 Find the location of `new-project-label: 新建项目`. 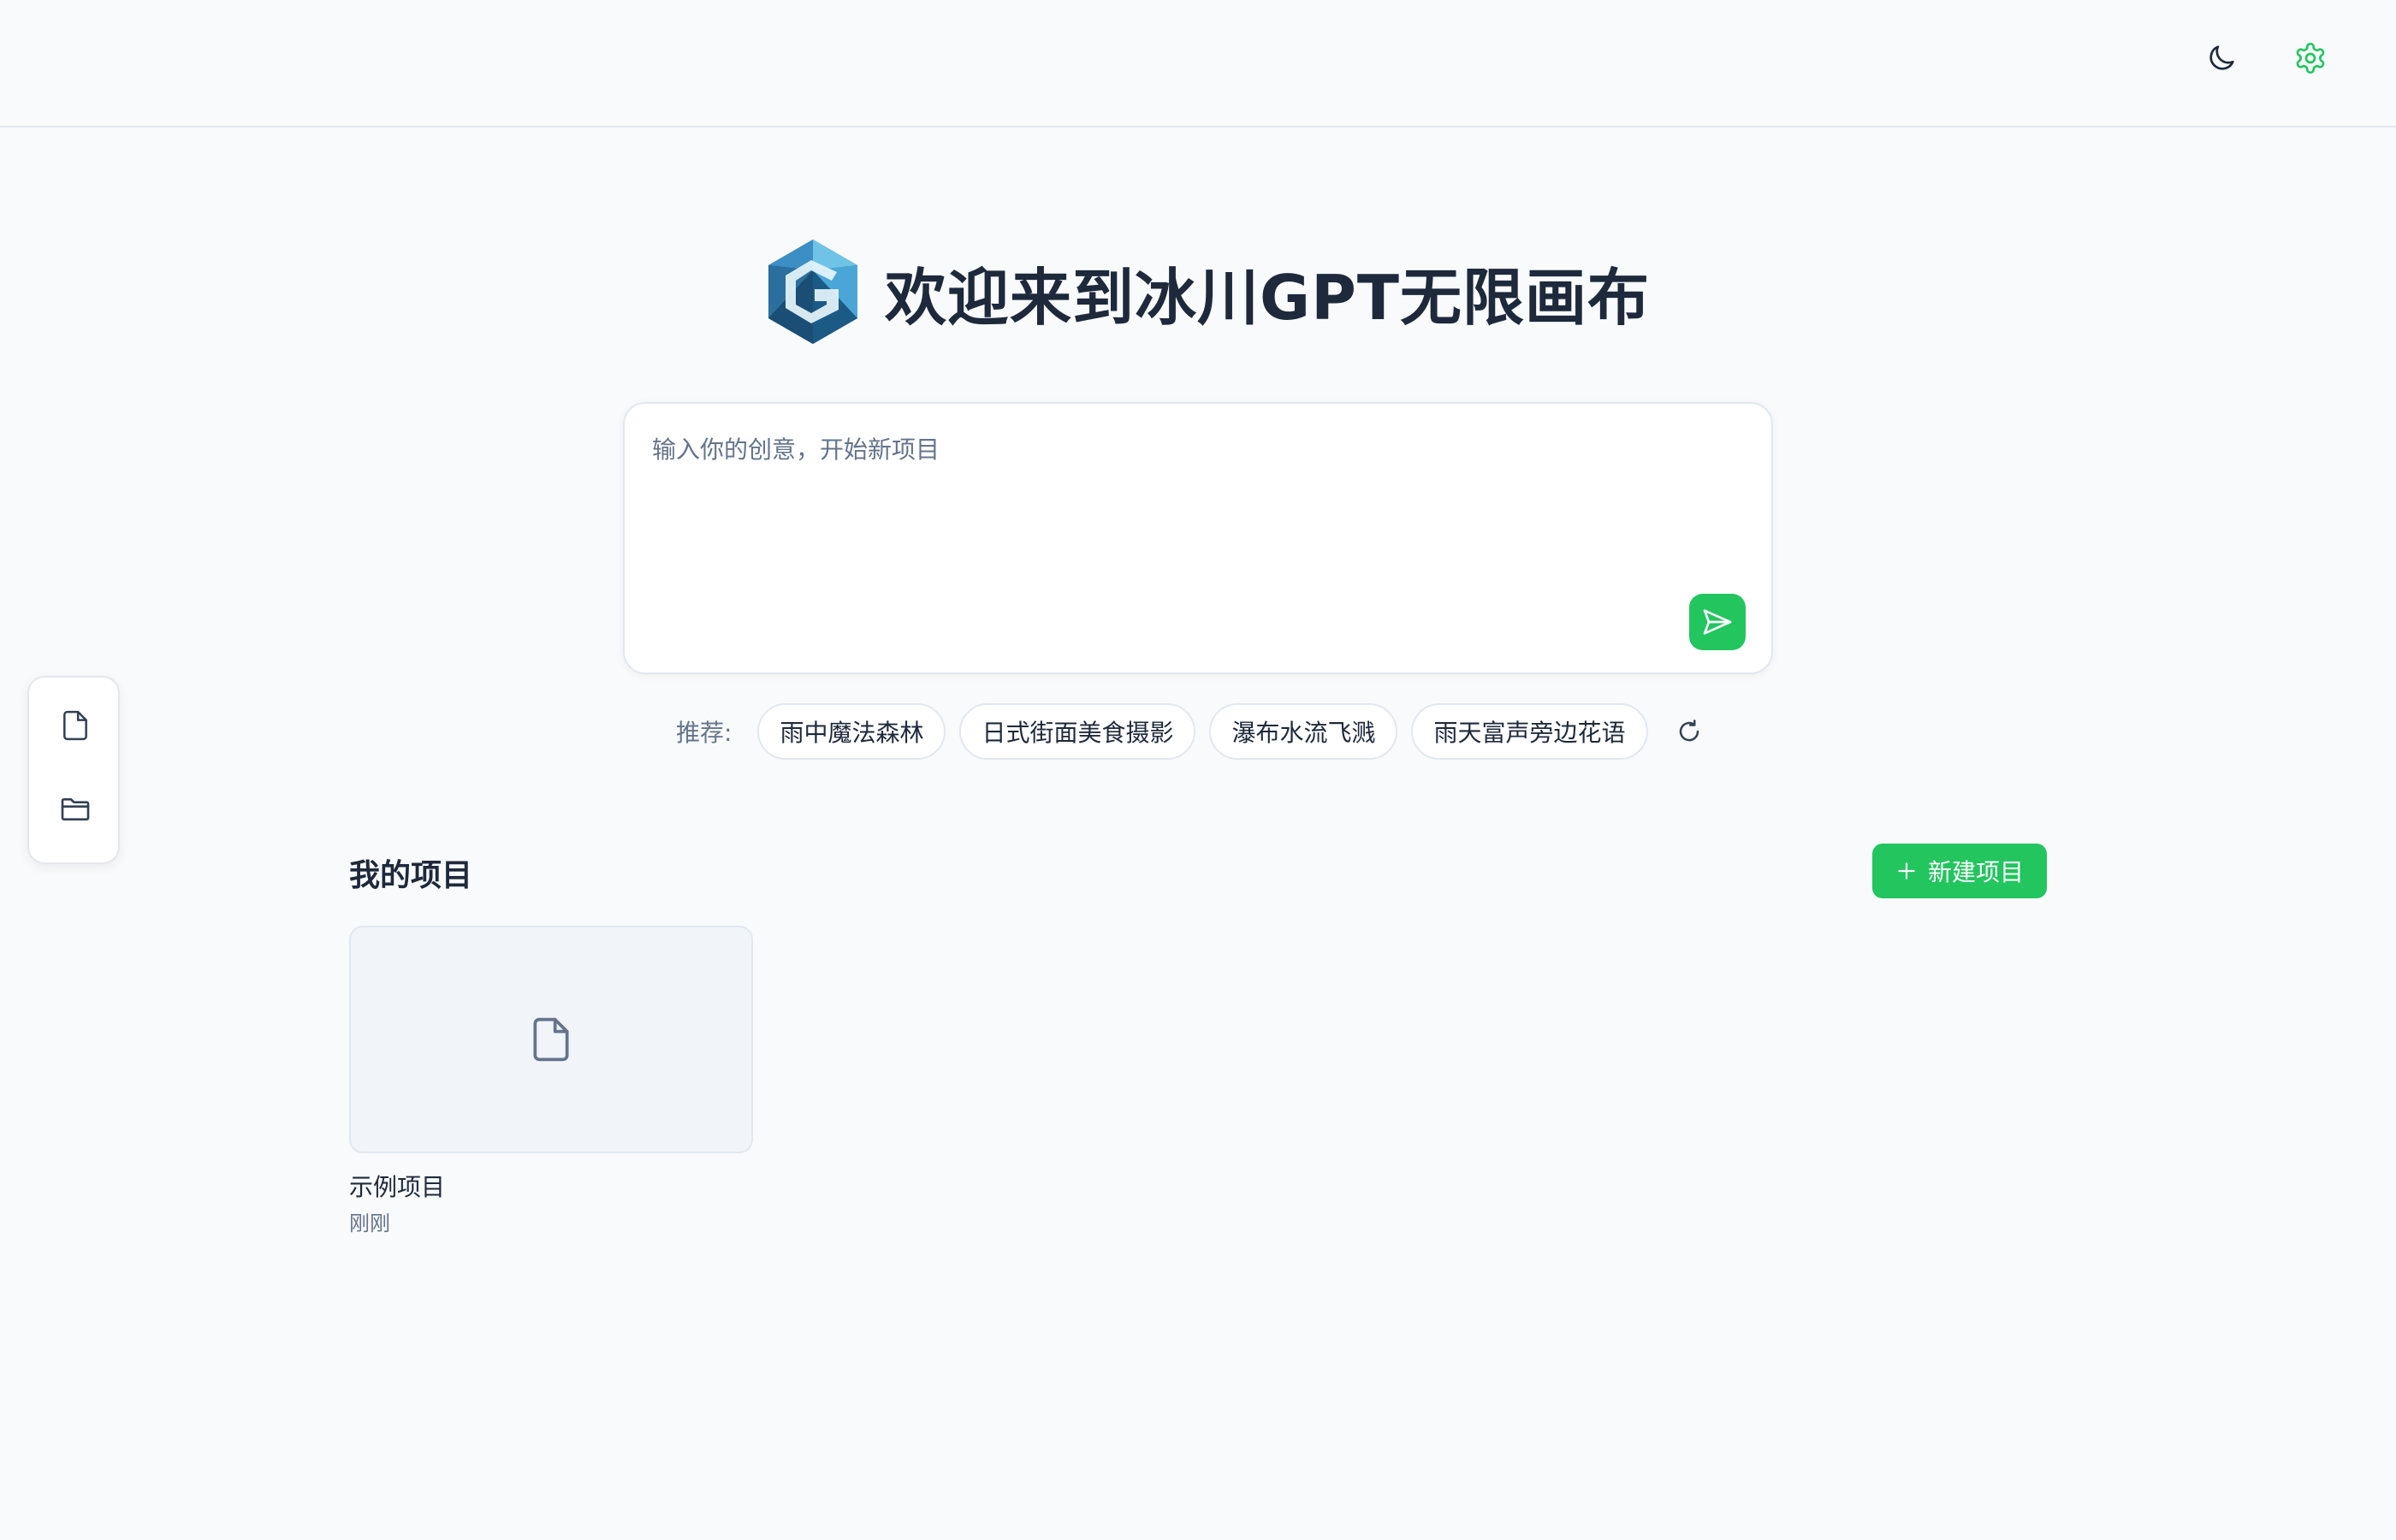

new-project-label: 新建项目 is located at coordinates (1975, 872).